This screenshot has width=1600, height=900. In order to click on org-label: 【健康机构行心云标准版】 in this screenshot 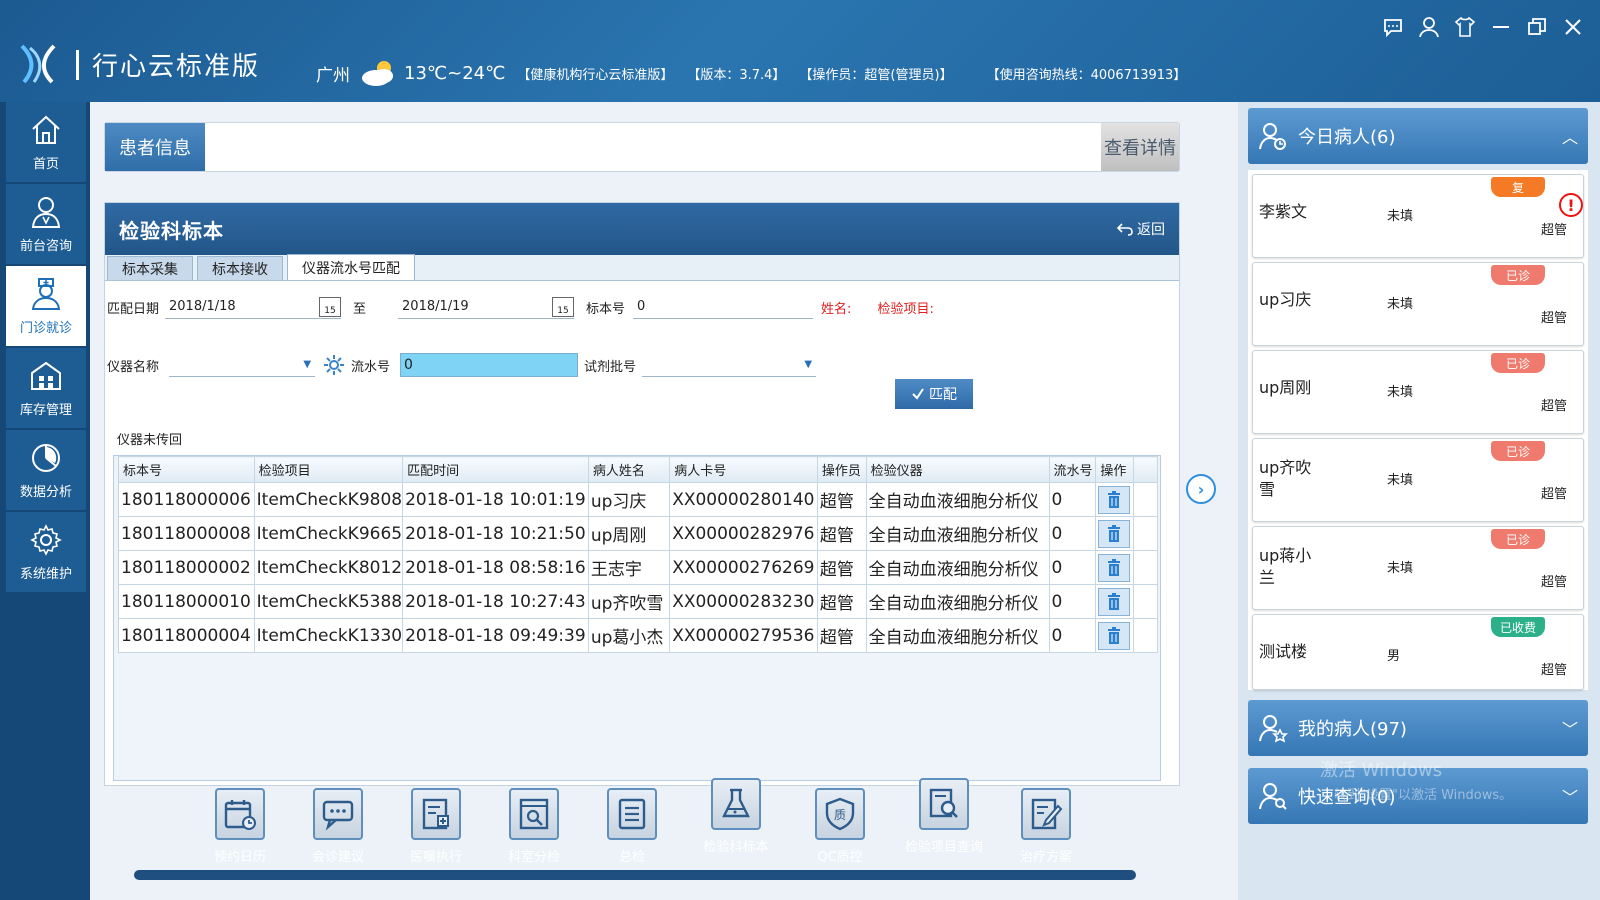, I will do `click(595, 75)`.